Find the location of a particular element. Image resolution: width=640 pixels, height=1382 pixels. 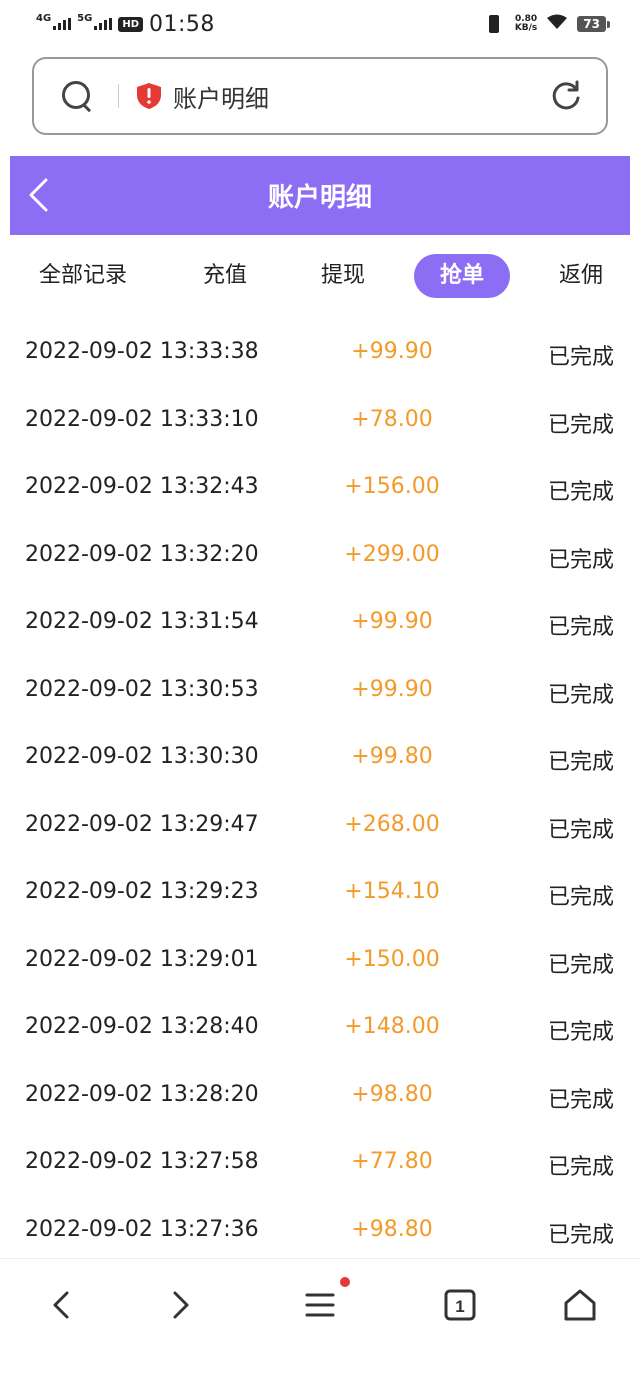

browser-address-bar: 账户明细 is located at coordinates (320, 96).